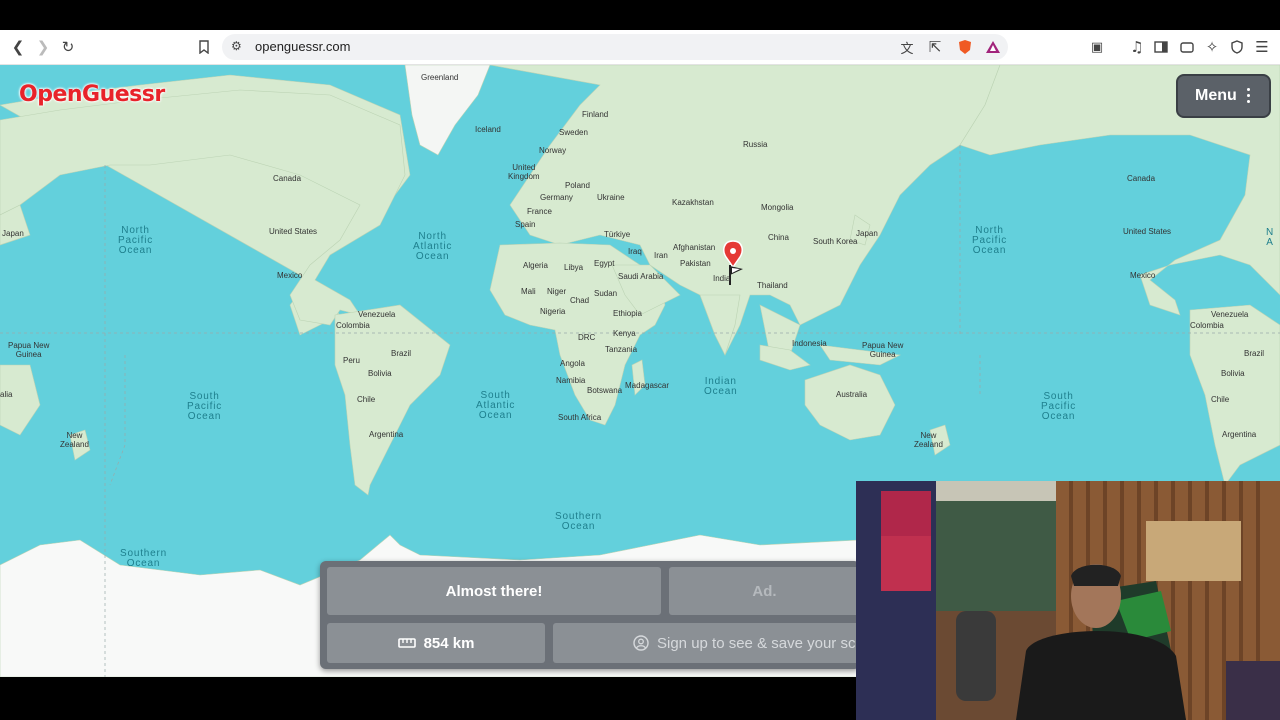  What do you see at coordinates (406, 643) in the screenshot?
I see `ruler-icon` at bounding box center [406, 643].